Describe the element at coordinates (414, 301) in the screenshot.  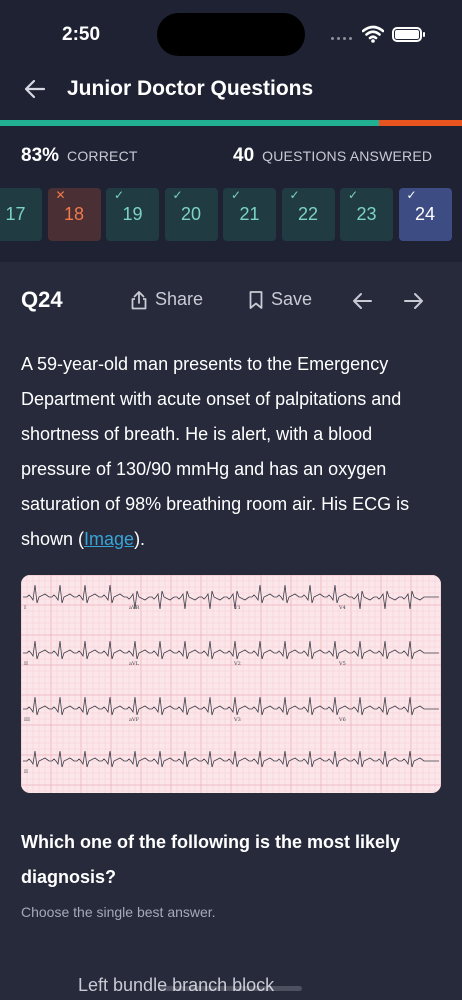
I see `next-question-icon` at that location.